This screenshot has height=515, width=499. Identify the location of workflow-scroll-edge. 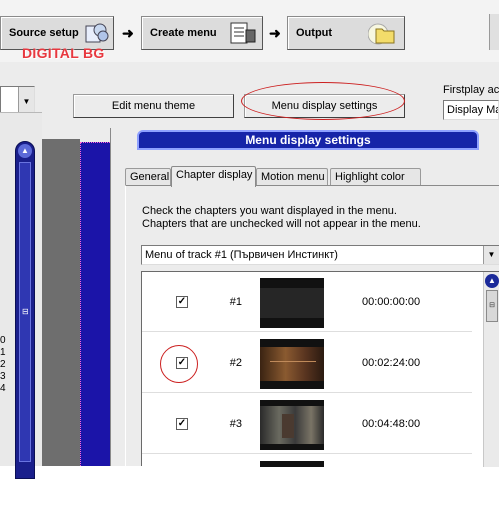
(494, 32).